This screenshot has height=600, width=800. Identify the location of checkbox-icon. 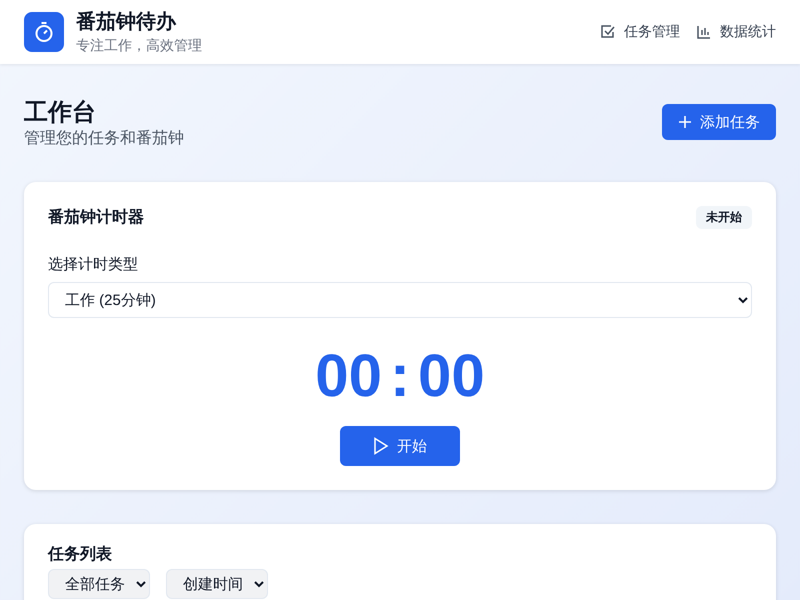
(608, 32).